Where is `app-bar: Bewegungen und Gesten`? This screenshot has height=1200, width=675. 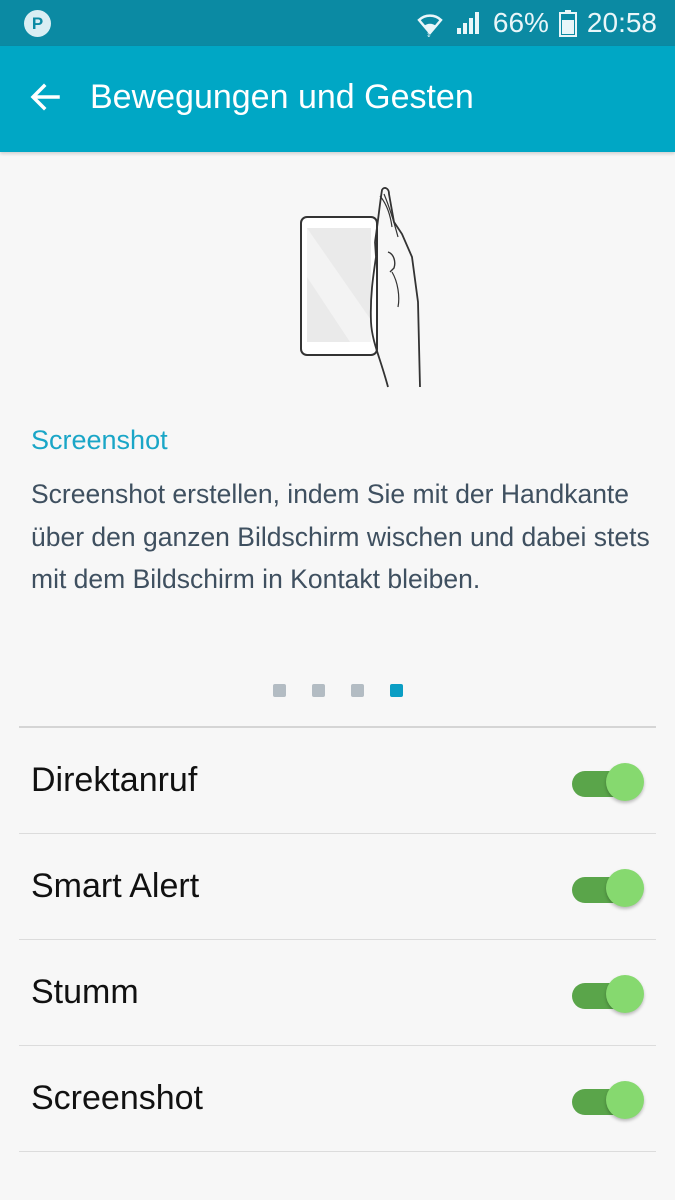
app-bar: Bewegungen und Gesten is located at coordinates (337, 99).